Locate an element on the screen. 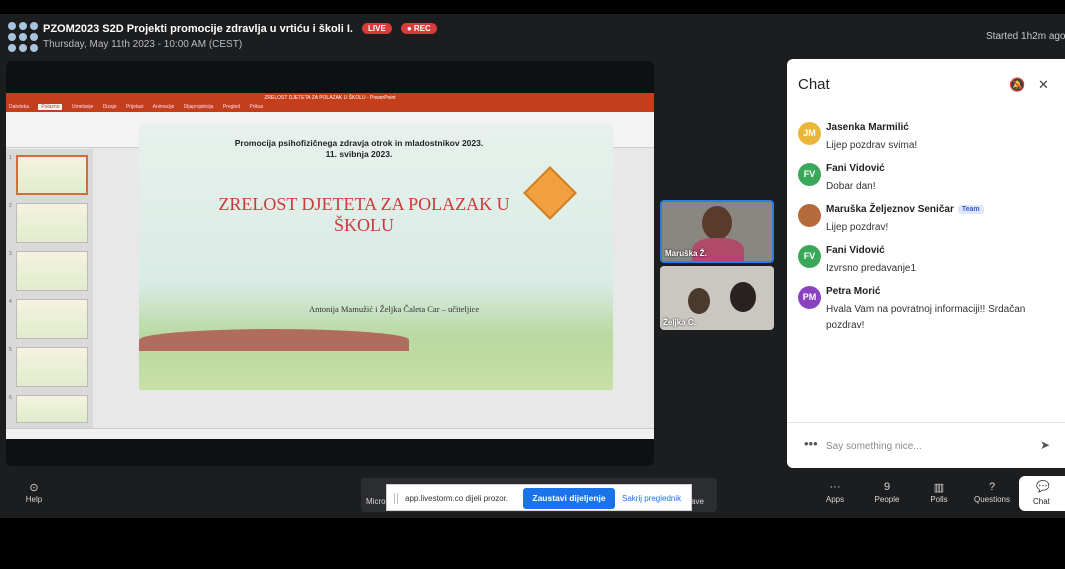  help-button: ⊙ Help is located at coordinates (34, 492).